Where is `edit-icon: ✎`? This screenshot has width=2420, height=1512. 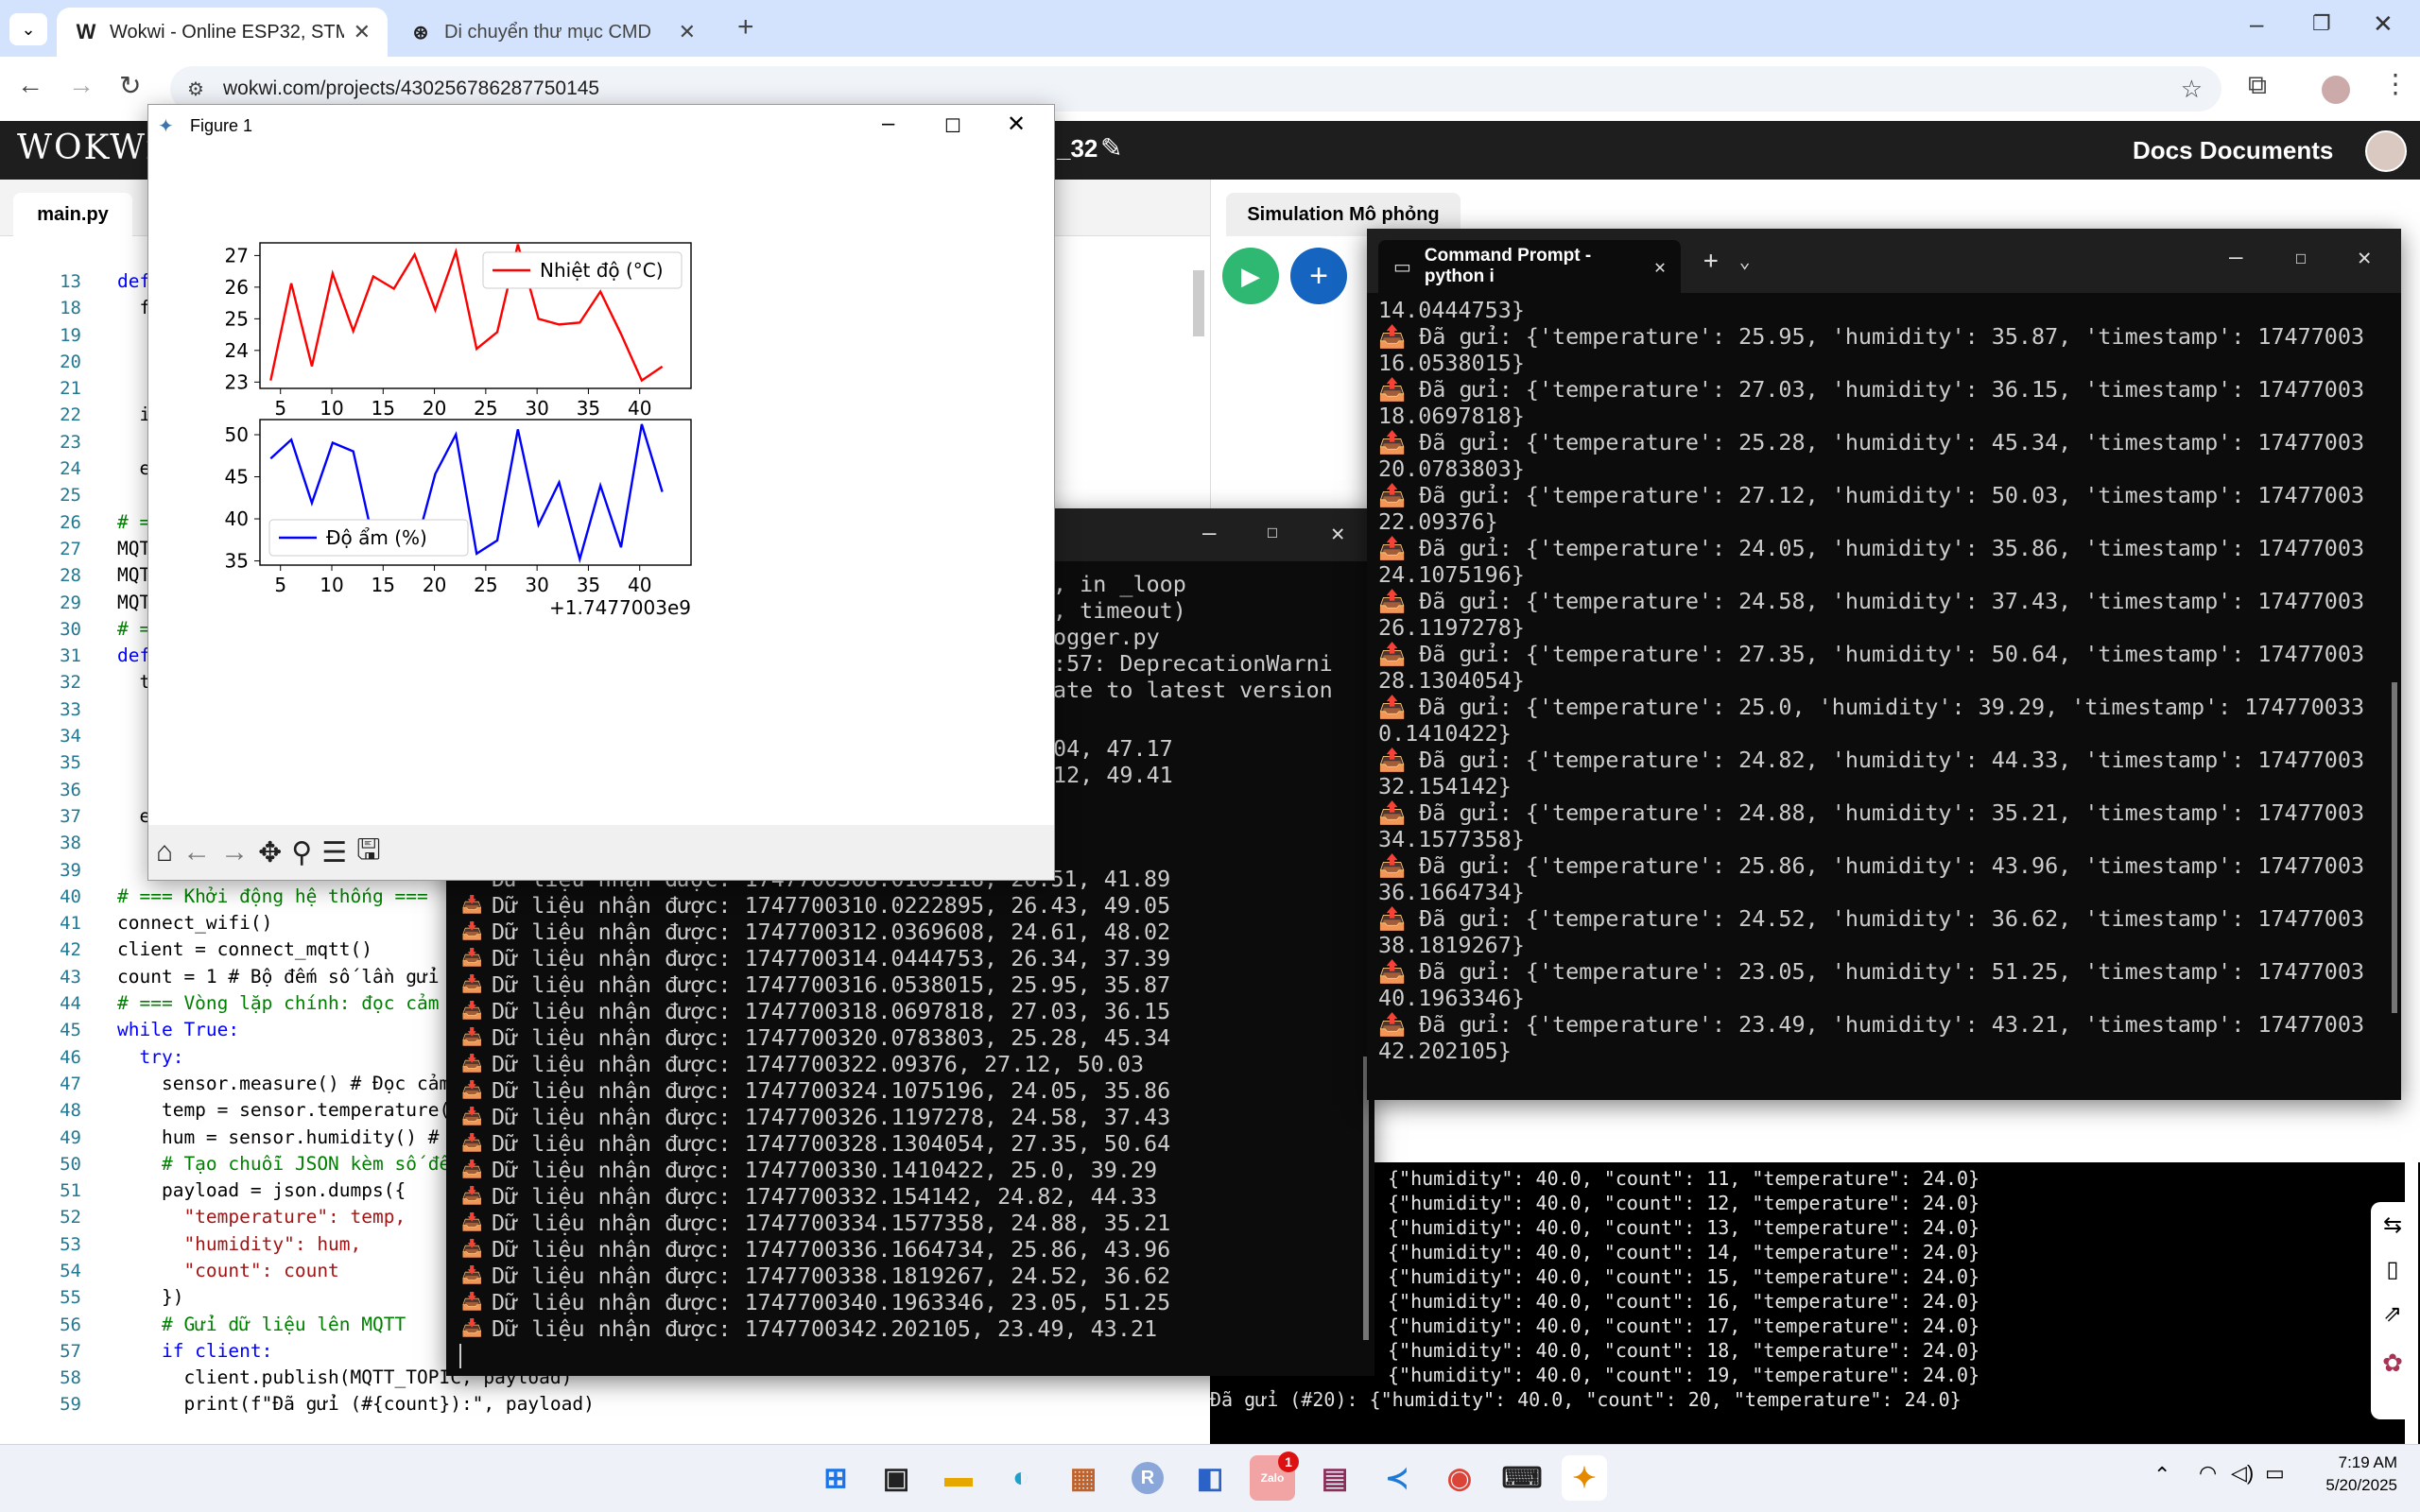 edit-icon: ✎ is located at coordinates (1111, 147).